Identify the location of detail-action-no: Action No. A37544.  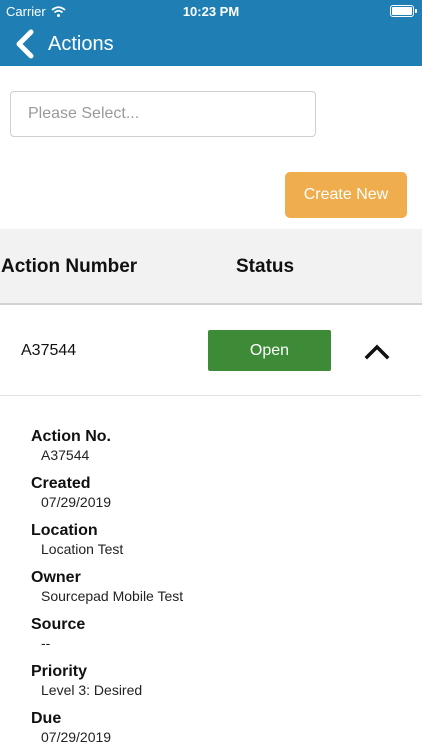
(211, 450).